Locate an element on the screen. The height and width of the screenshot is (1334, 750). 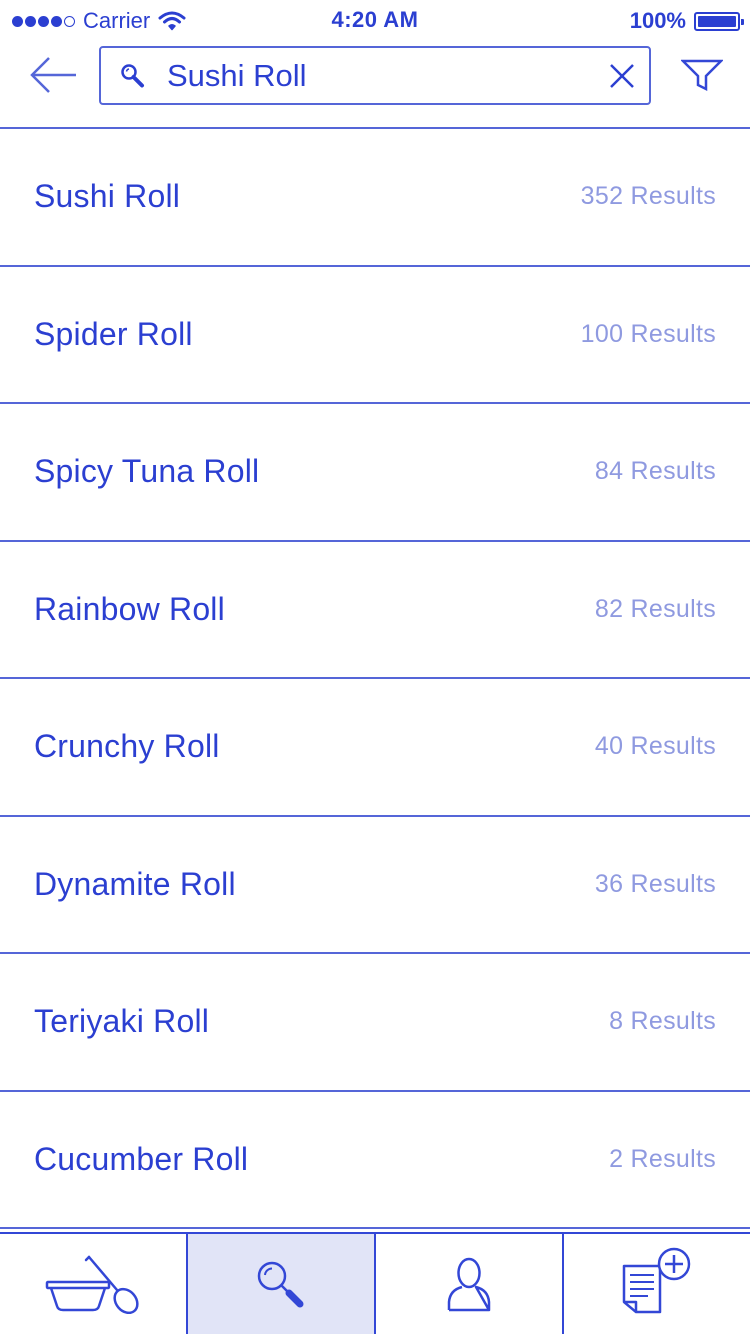
list-item: Spicy Tuna Roll 84 Results is located at coordinates (375, 473).